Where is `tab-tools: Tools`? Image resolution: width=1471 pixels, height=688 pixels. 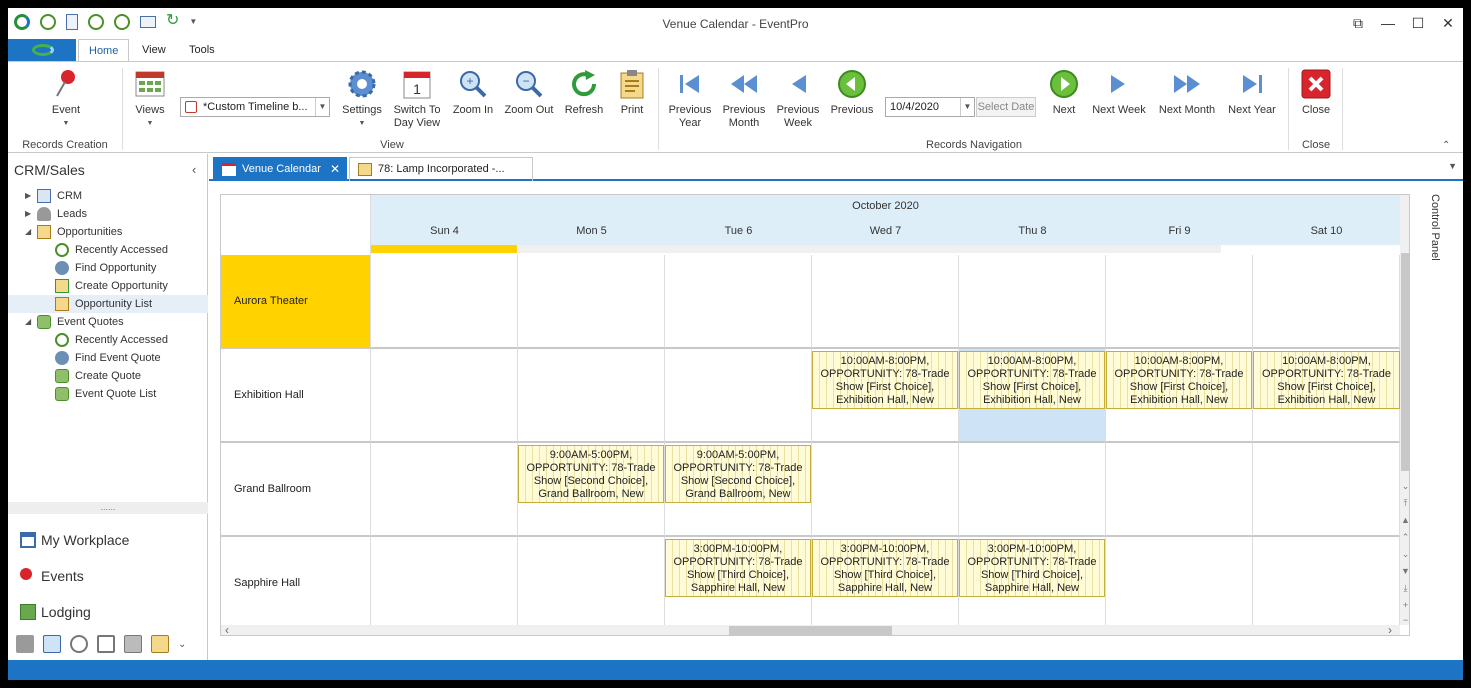
tab-tools: Tools is located at coordinates (202, 50).